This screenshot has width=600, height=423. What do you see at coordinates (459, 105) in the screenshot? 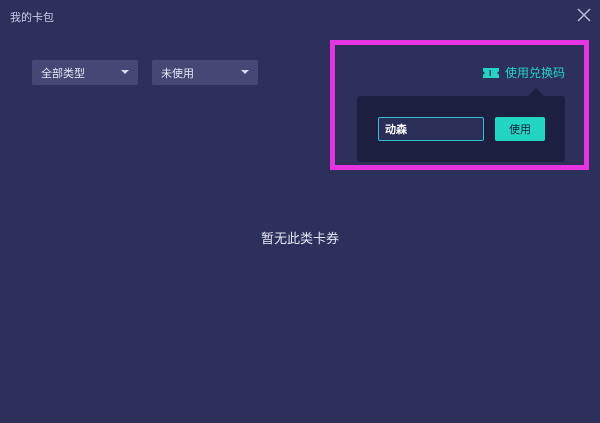
I see `highlight-box` at bounding box center [459, 105].